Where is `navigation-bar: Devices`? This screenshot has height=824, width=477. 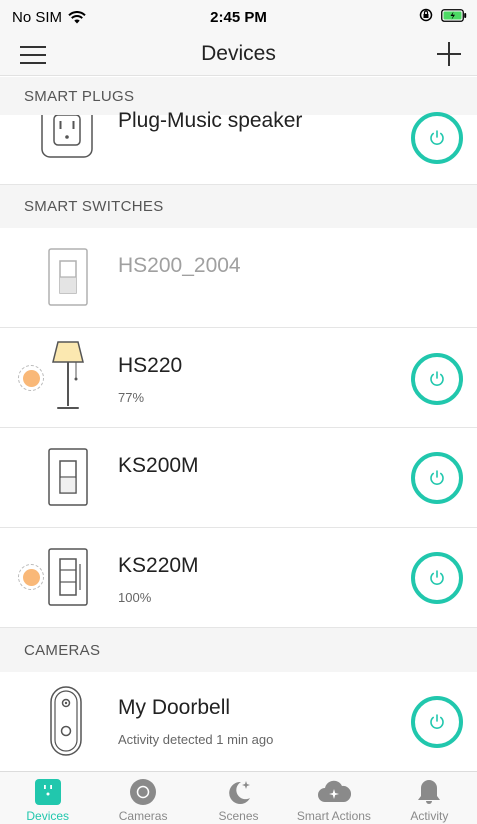
navigation-bar: Devices is located at coordinates (238, 55).